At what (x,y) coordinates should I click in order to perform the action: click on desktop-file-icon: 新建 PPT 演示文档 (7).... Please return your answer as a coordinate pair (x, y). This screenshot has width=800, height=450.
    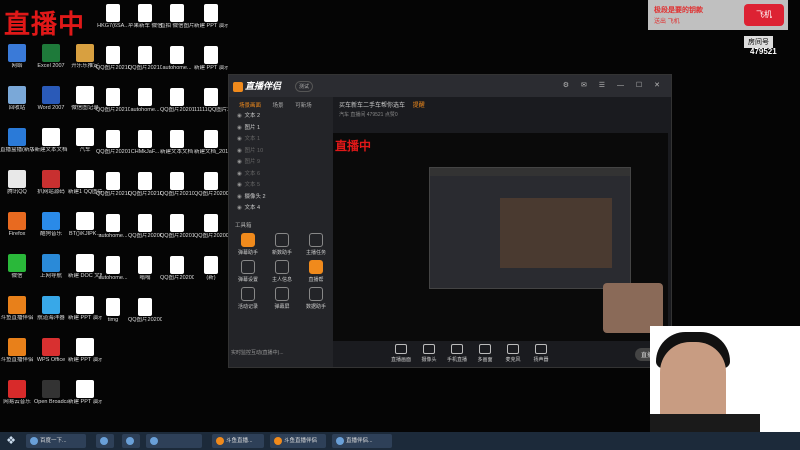
    Looking at the image, I should click on (211, 17).